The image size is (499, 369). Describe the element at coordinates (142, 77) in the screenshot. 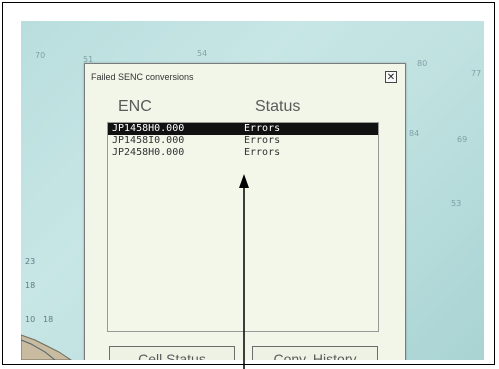

I see `dialog-title: Failed SENC conversions` at that location.